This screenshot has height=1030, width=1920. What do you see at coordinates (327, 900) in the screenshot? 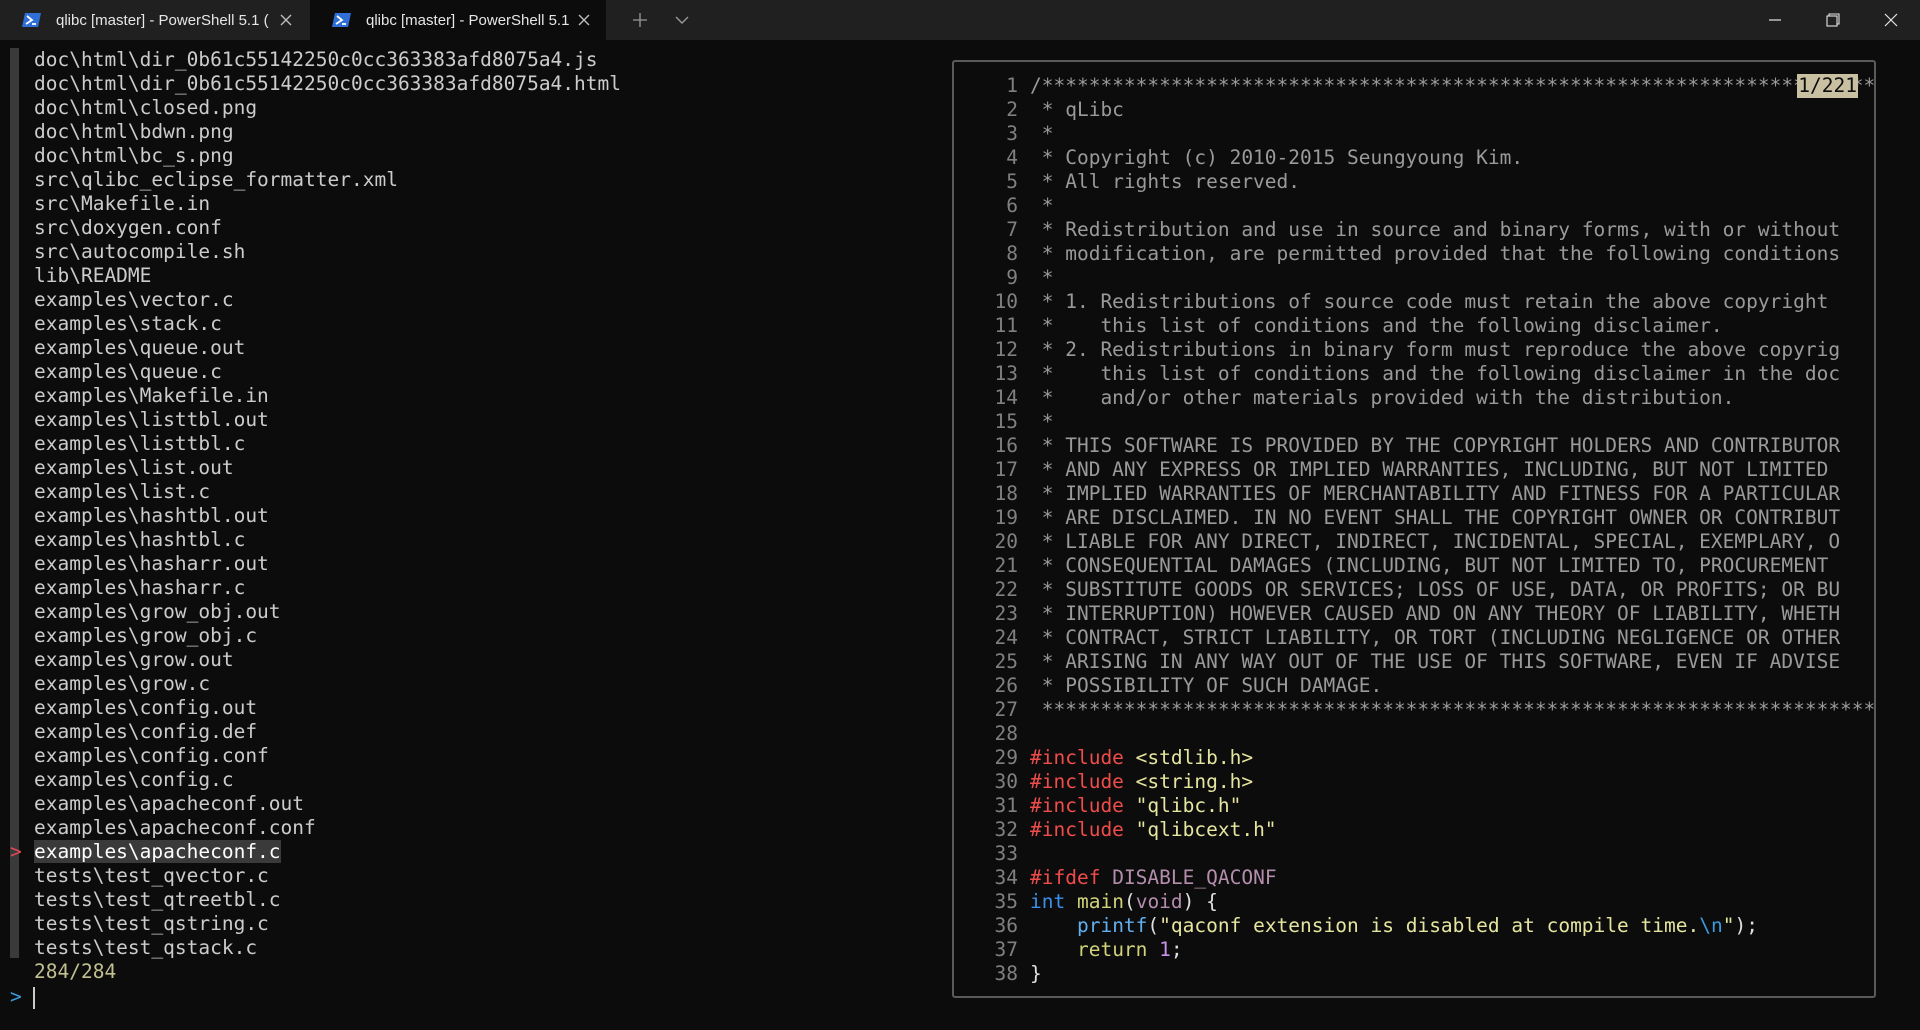
I see `file-list-item: tests\test_qtreetbl.c` at bounding box center [327, 900].